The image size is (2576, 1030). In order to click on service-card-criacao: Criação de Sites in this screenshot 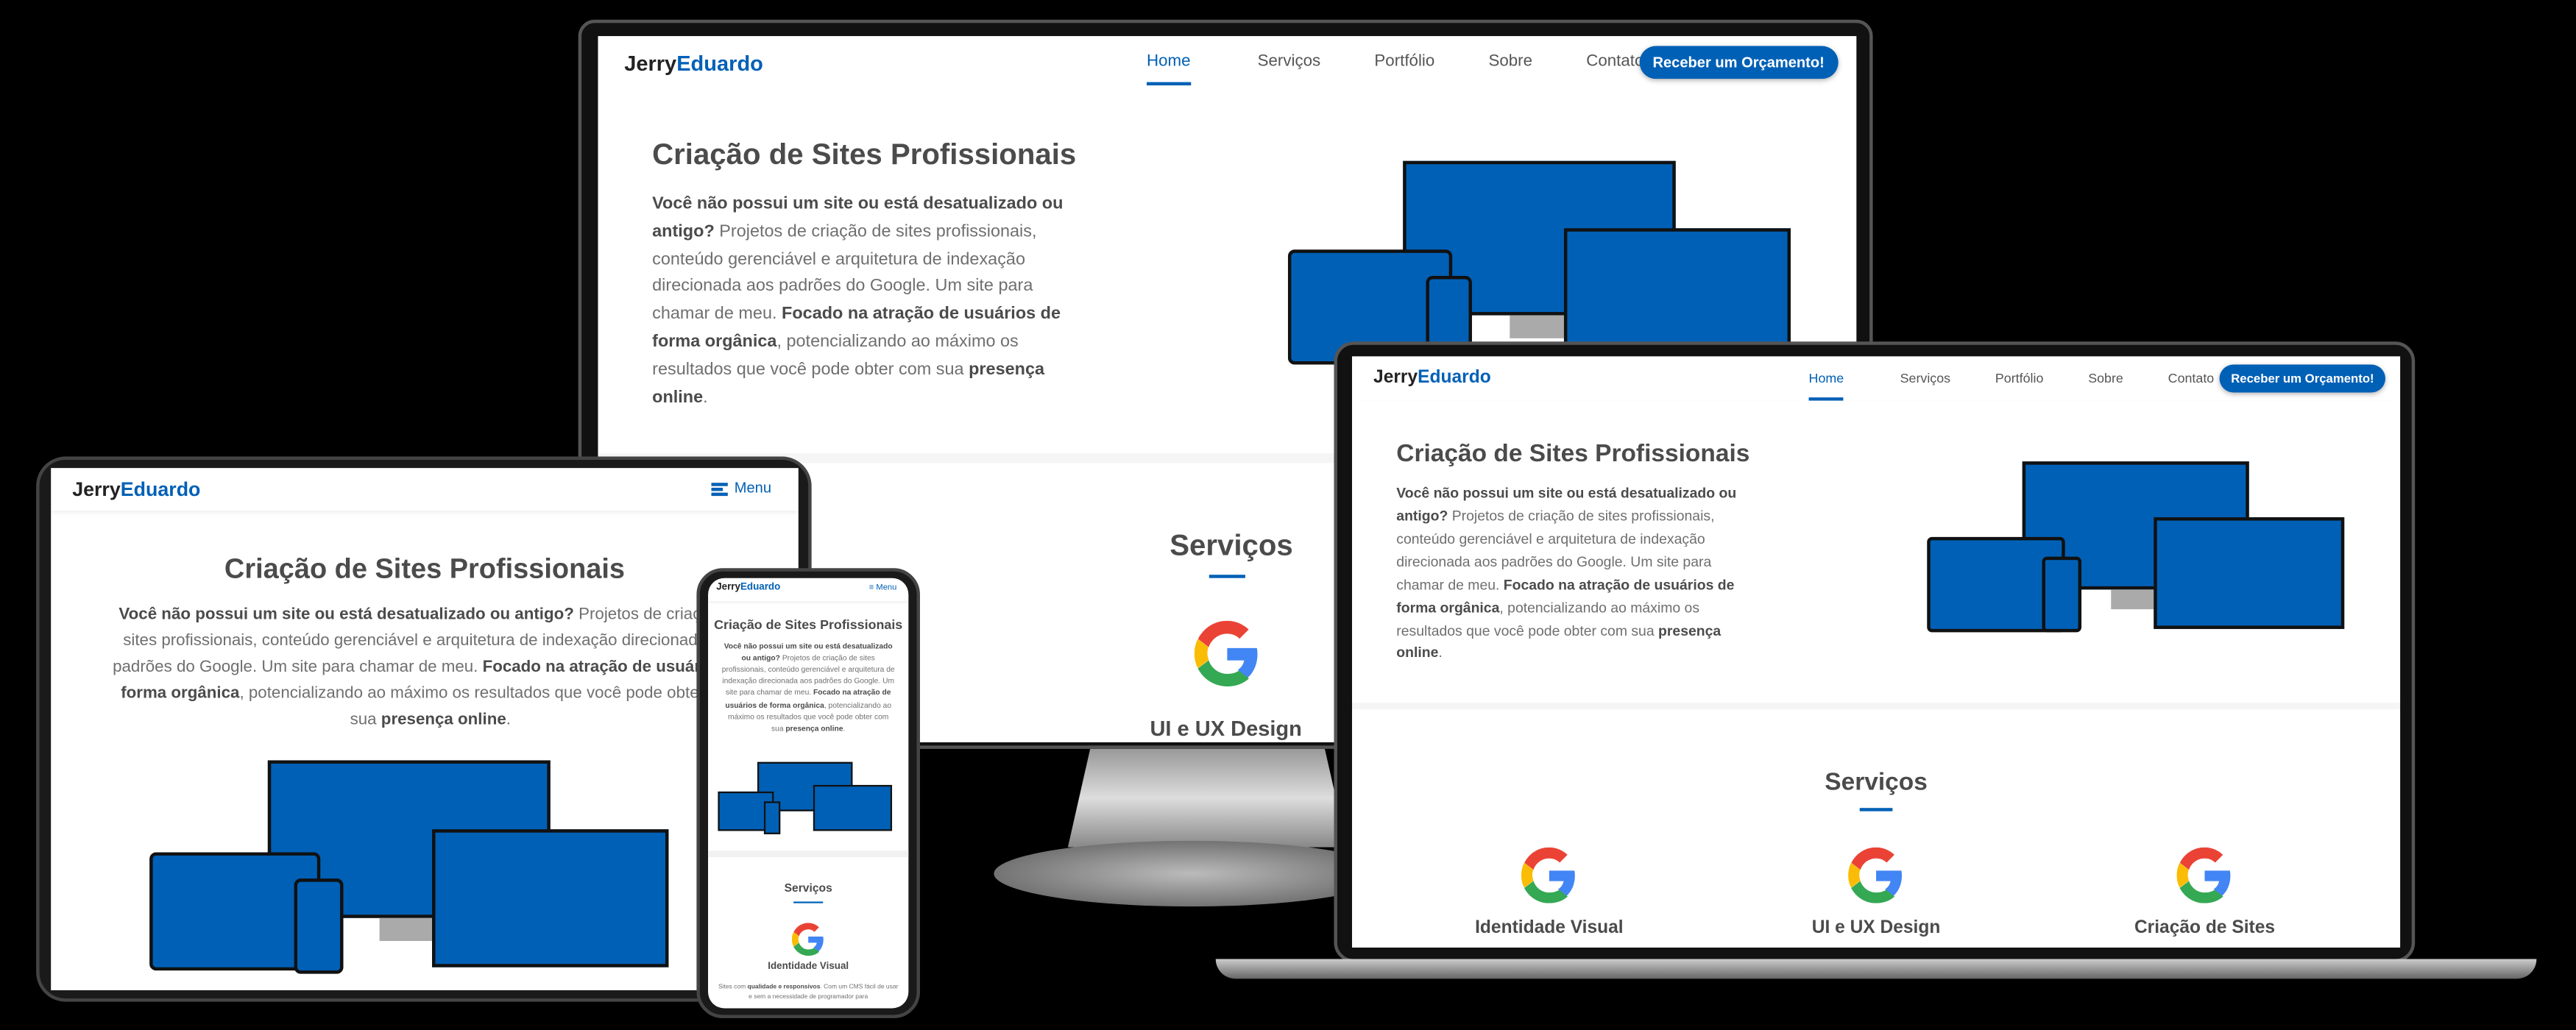, I will do `click(2204, 893)`.